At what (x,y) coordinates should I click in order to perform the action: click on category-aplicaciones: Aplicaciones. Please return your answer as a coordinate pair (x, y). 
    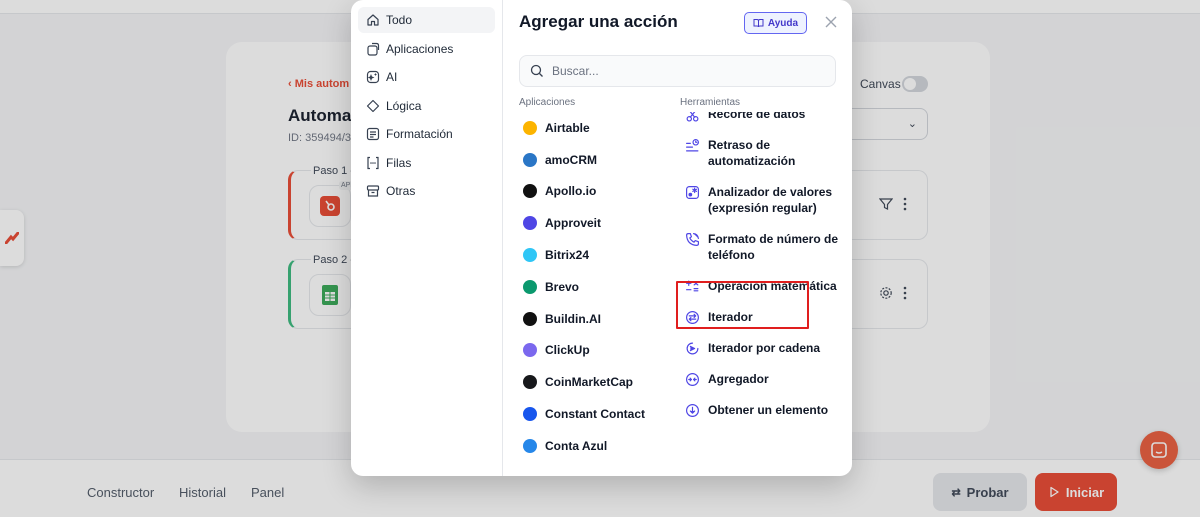
    Looking at the image, I should click on (426, 49).